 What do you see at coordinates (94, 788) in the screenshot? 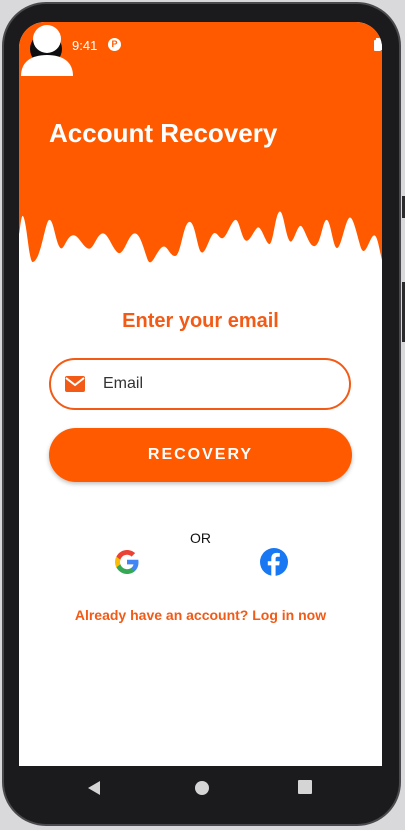
I see `back-icon` at bounding box center [94, 788].